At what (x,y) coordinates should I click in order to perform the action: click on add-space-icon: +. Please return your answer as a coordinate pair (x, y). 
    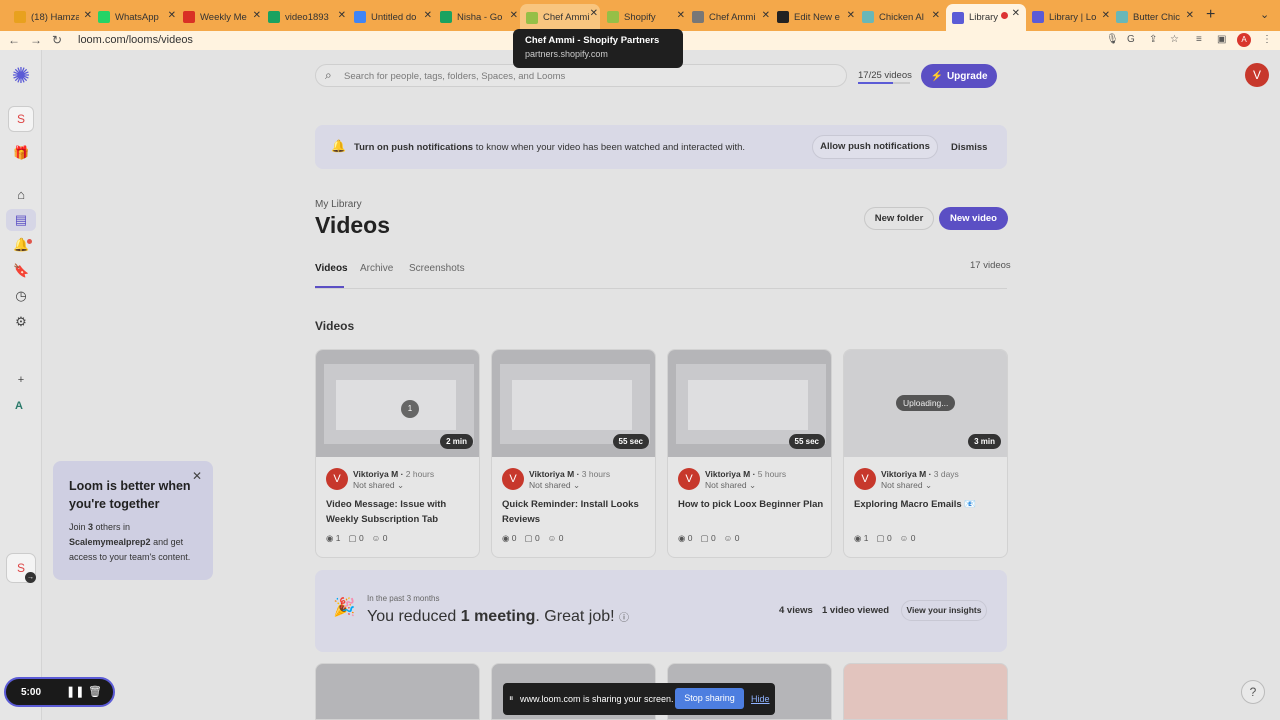
    Looking at the image, I should click on (21, 380).